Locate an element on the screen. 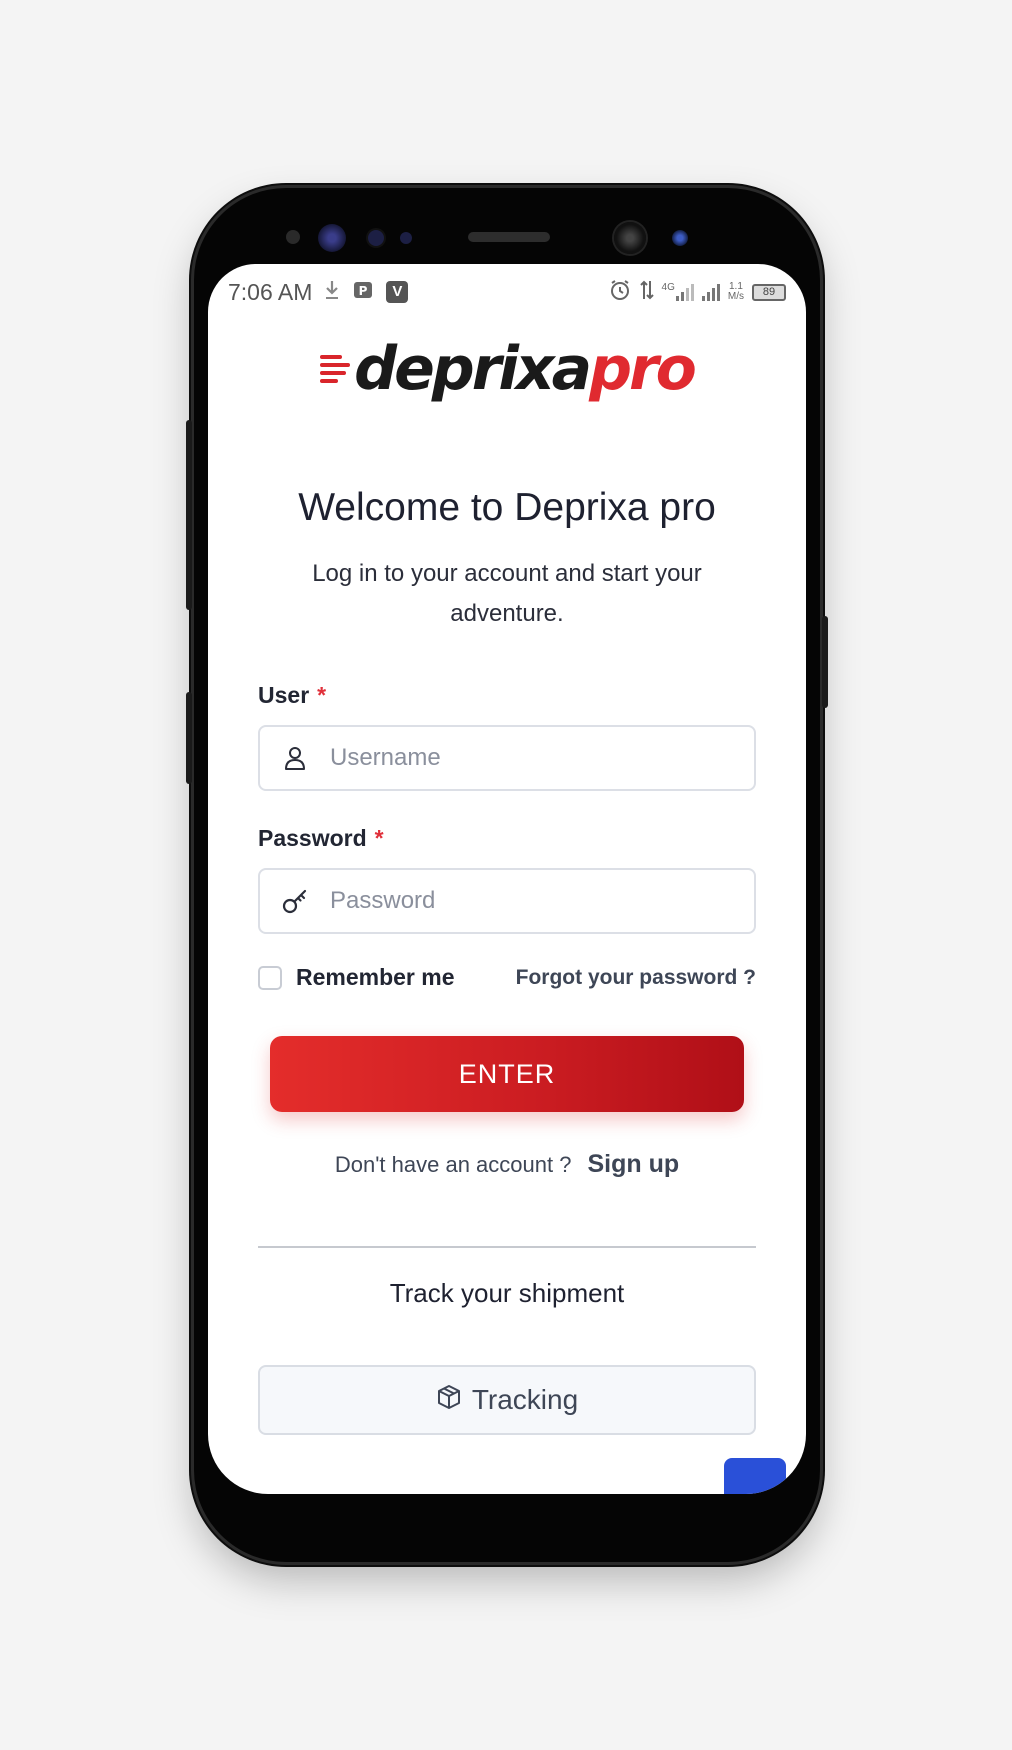 This screenshot has width=1012, height=1750. remember-me: Remember me is located at coordinates (356, 977).